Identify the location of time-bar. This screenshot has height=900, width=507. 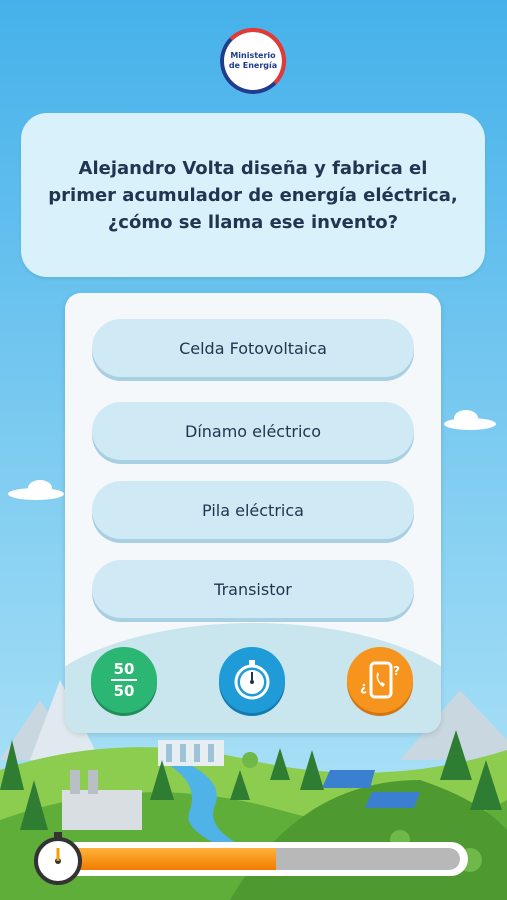
(244, 858).